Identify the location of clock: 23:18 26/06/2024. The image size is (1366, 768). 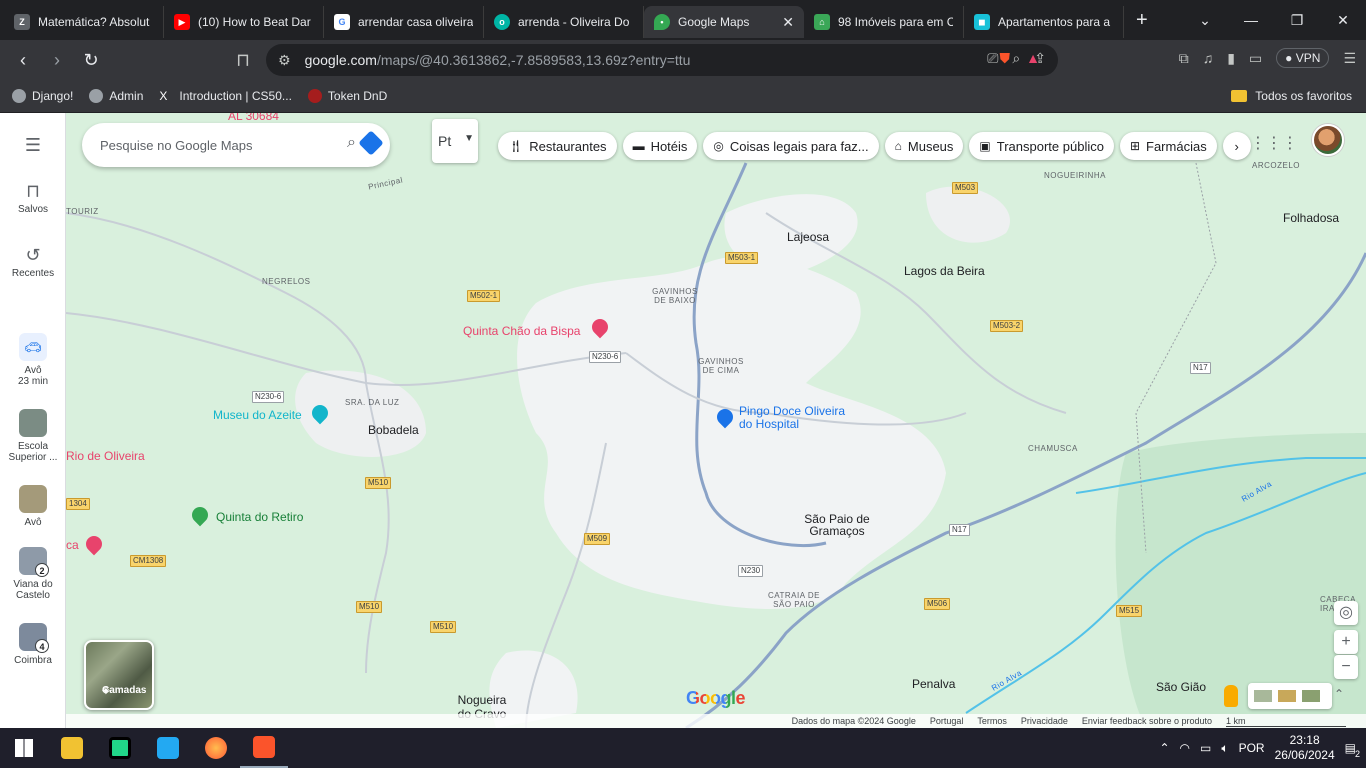
(1305, 748).